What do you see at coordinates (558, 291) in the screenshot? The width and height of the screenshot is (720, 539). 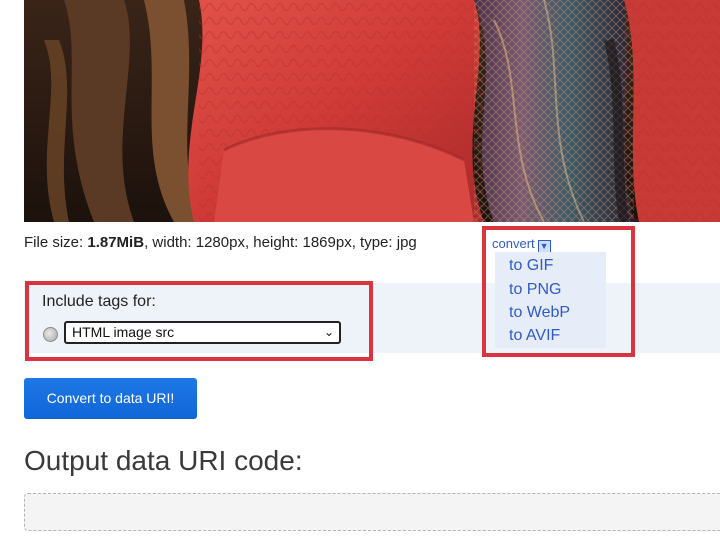 I see `highlight-box-convert-menu` at bounding box center [558, 291].